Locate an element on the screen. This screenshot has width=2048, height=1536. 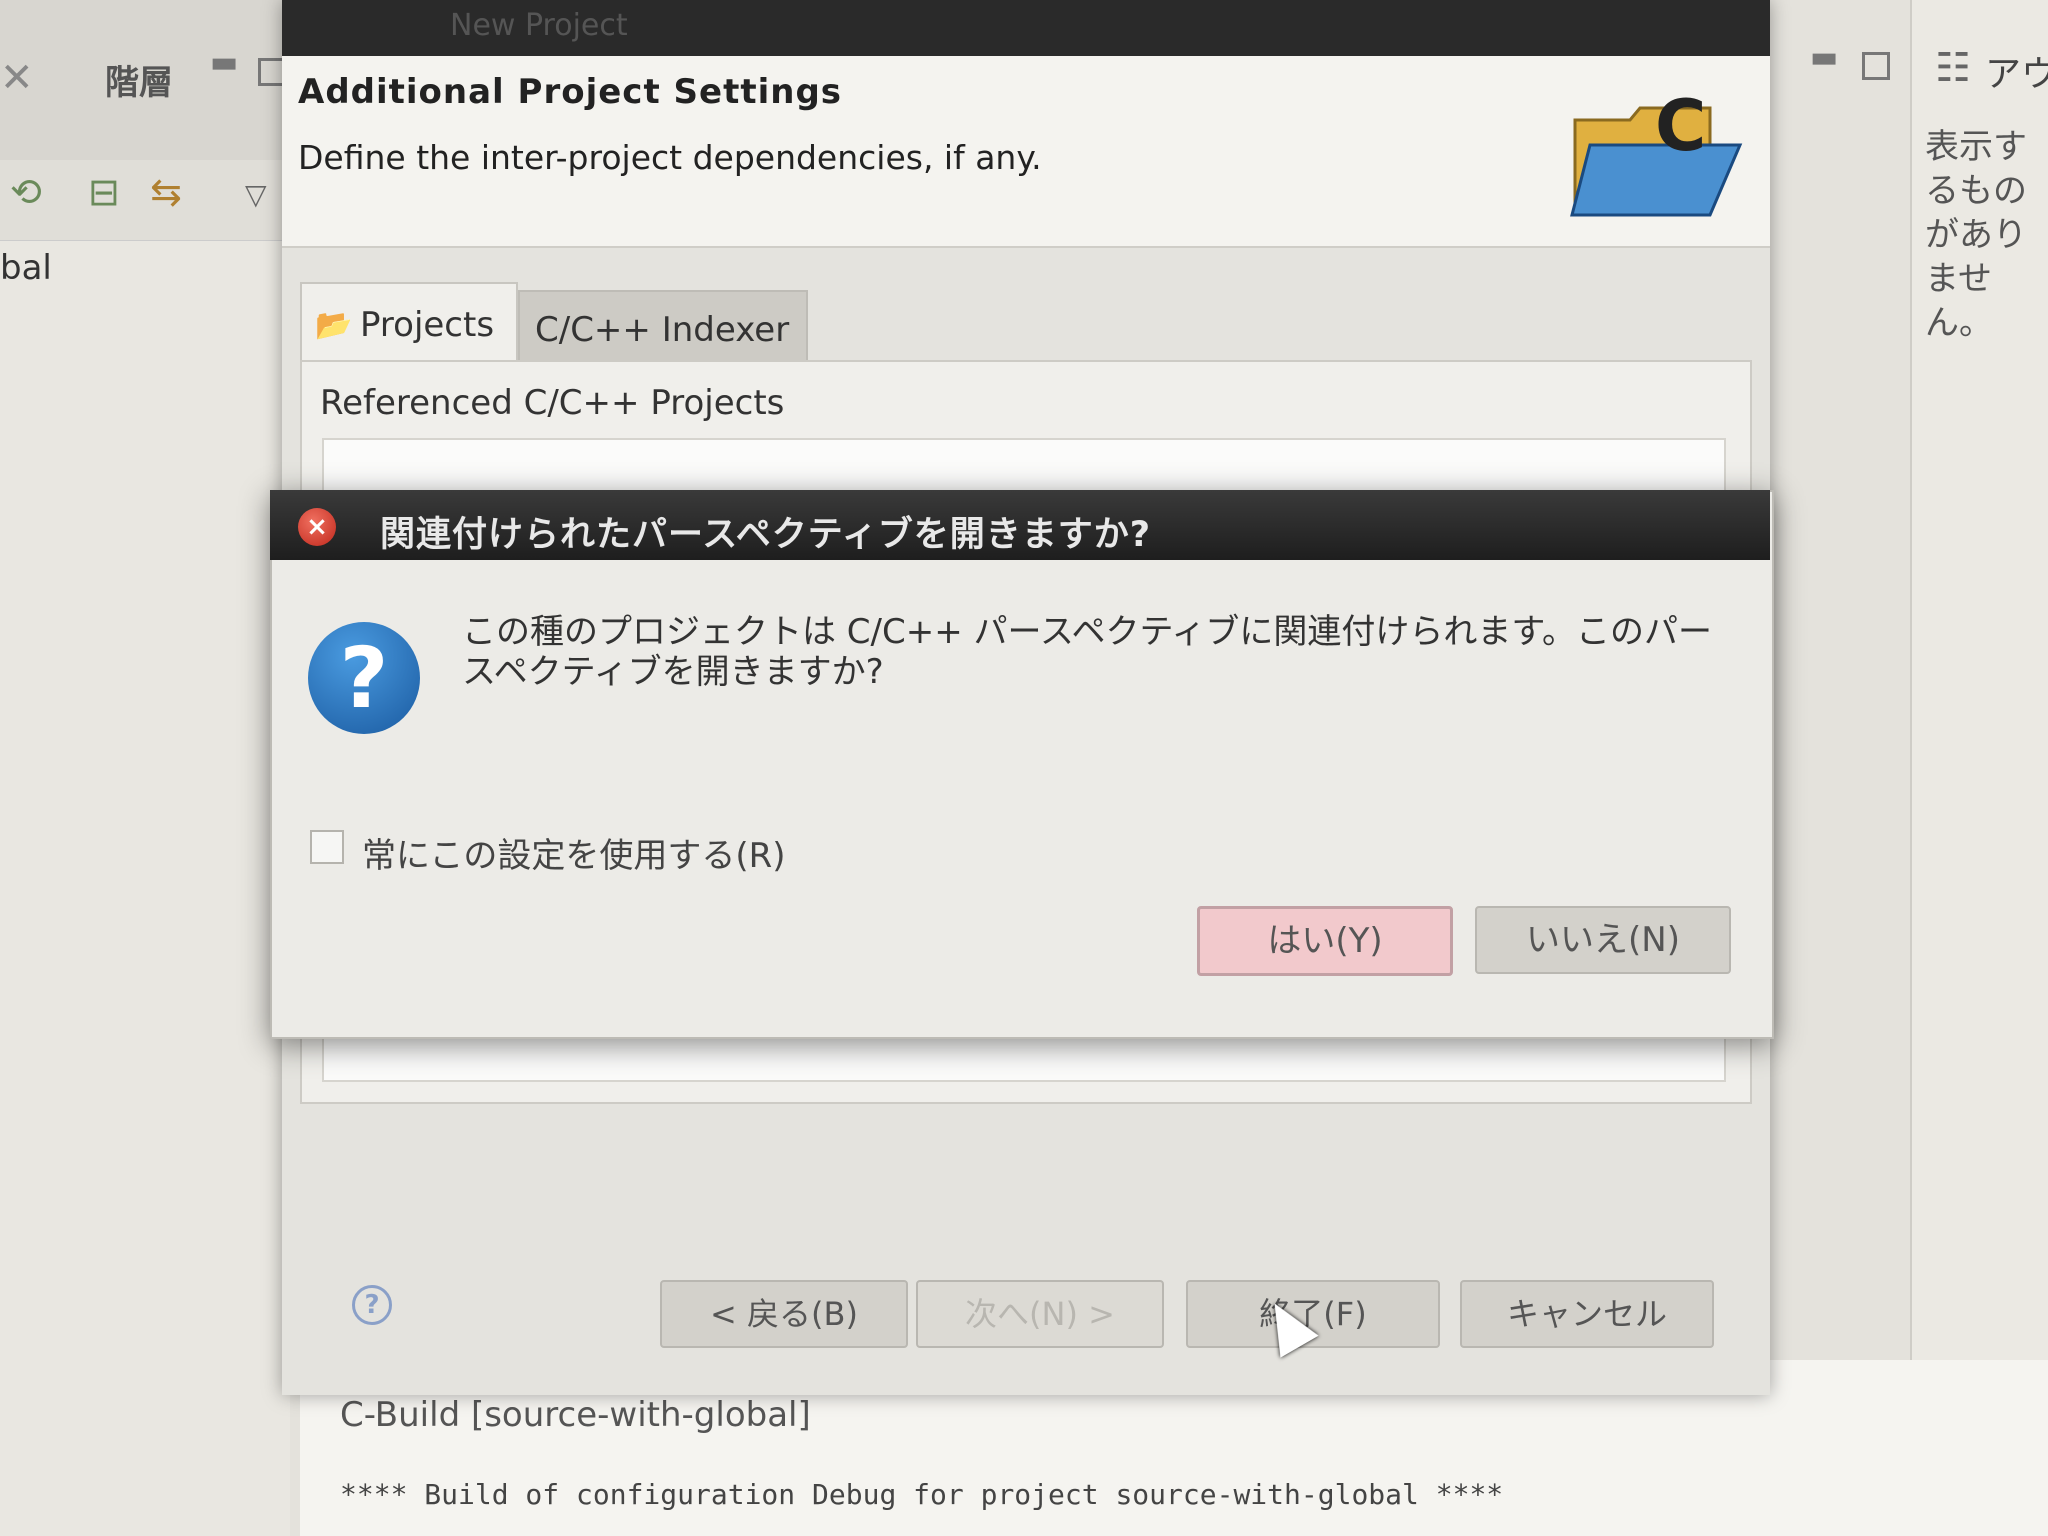
next-button: 次へ(N) > is located at coordinates (1040, 1314).